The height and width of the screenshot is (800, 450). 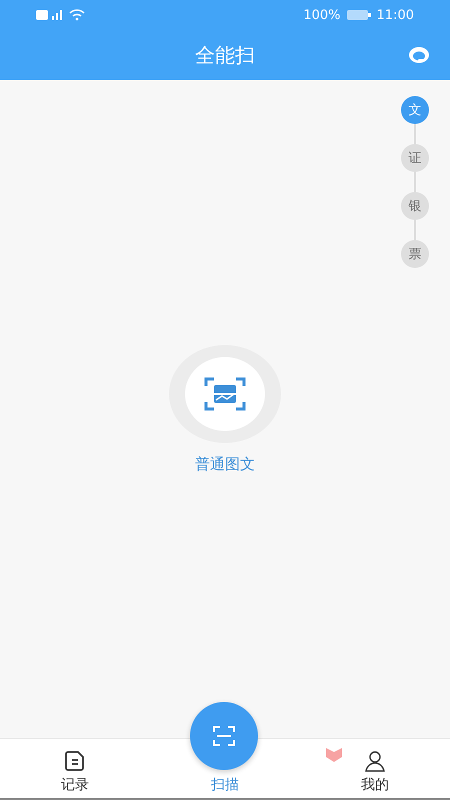 I want to click on category-tab: 证, so click(x=415, y=158).